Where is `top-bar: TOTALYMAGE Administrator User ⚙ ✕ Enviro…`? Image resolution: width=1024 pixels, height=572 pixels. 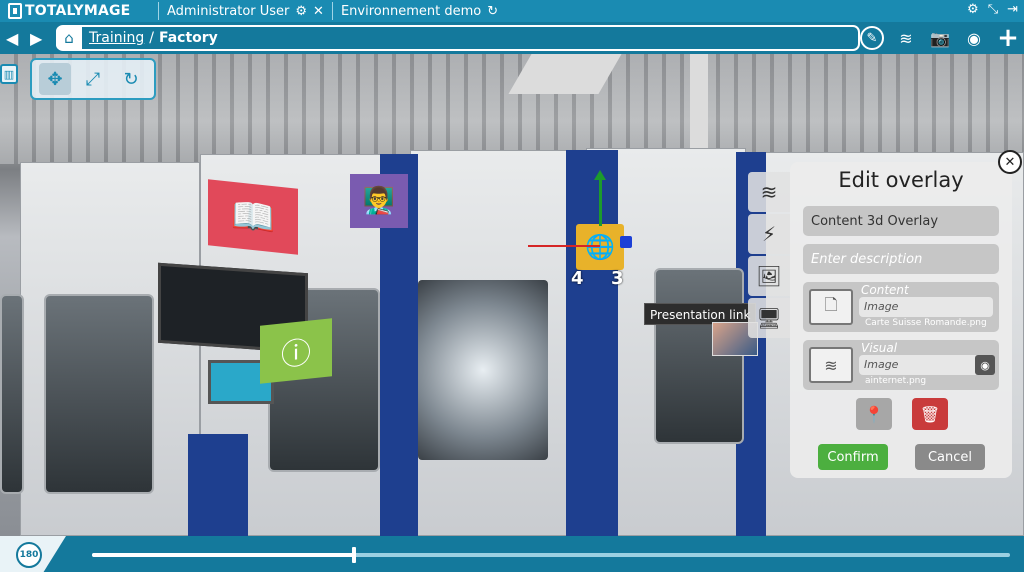 top-bar: TOTALYMAGE Administrator User ⚙ ✕ Enviro… is located at coordinates (512, 11).